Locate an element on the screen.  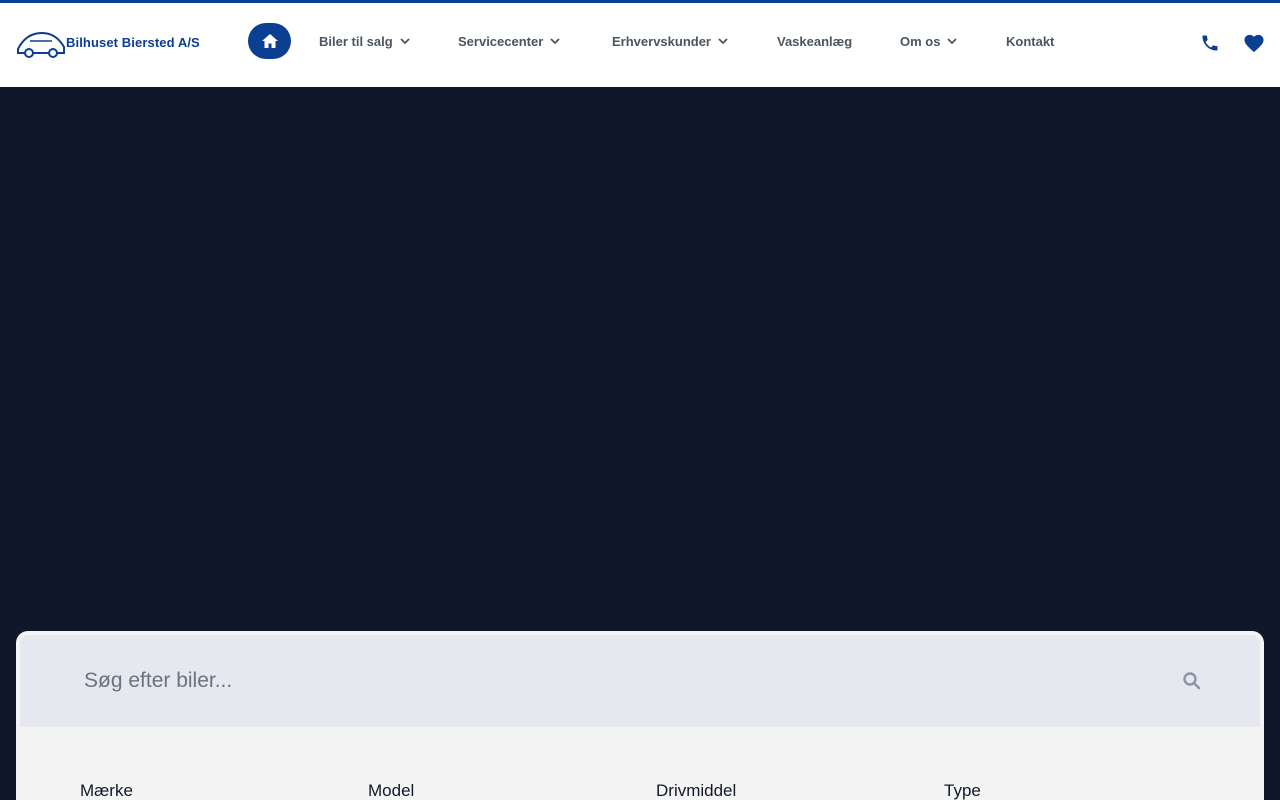
nav-label: Kontakt is located at coordinates (1030, 41).